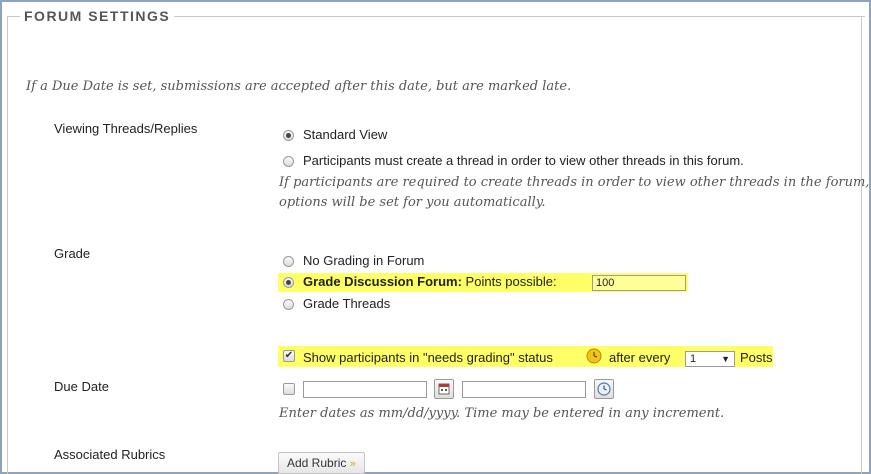  What do you see at coordinates (511, 281) in the screenshot?
I see `points-possible-label: Points possible:` at bounding box center [511, 281].